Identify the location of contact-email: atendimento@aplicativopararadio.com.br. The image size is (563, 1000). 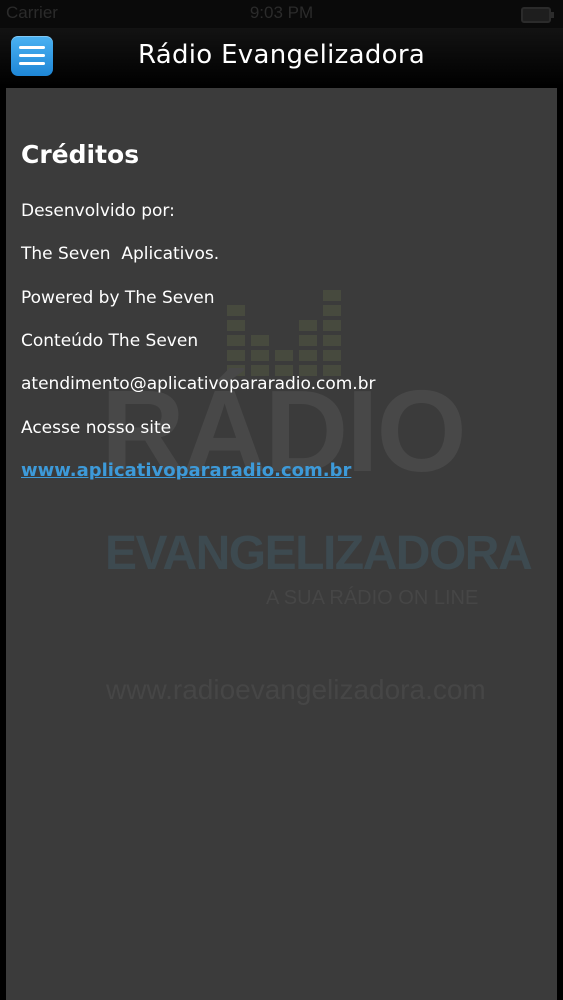
(198, 384).